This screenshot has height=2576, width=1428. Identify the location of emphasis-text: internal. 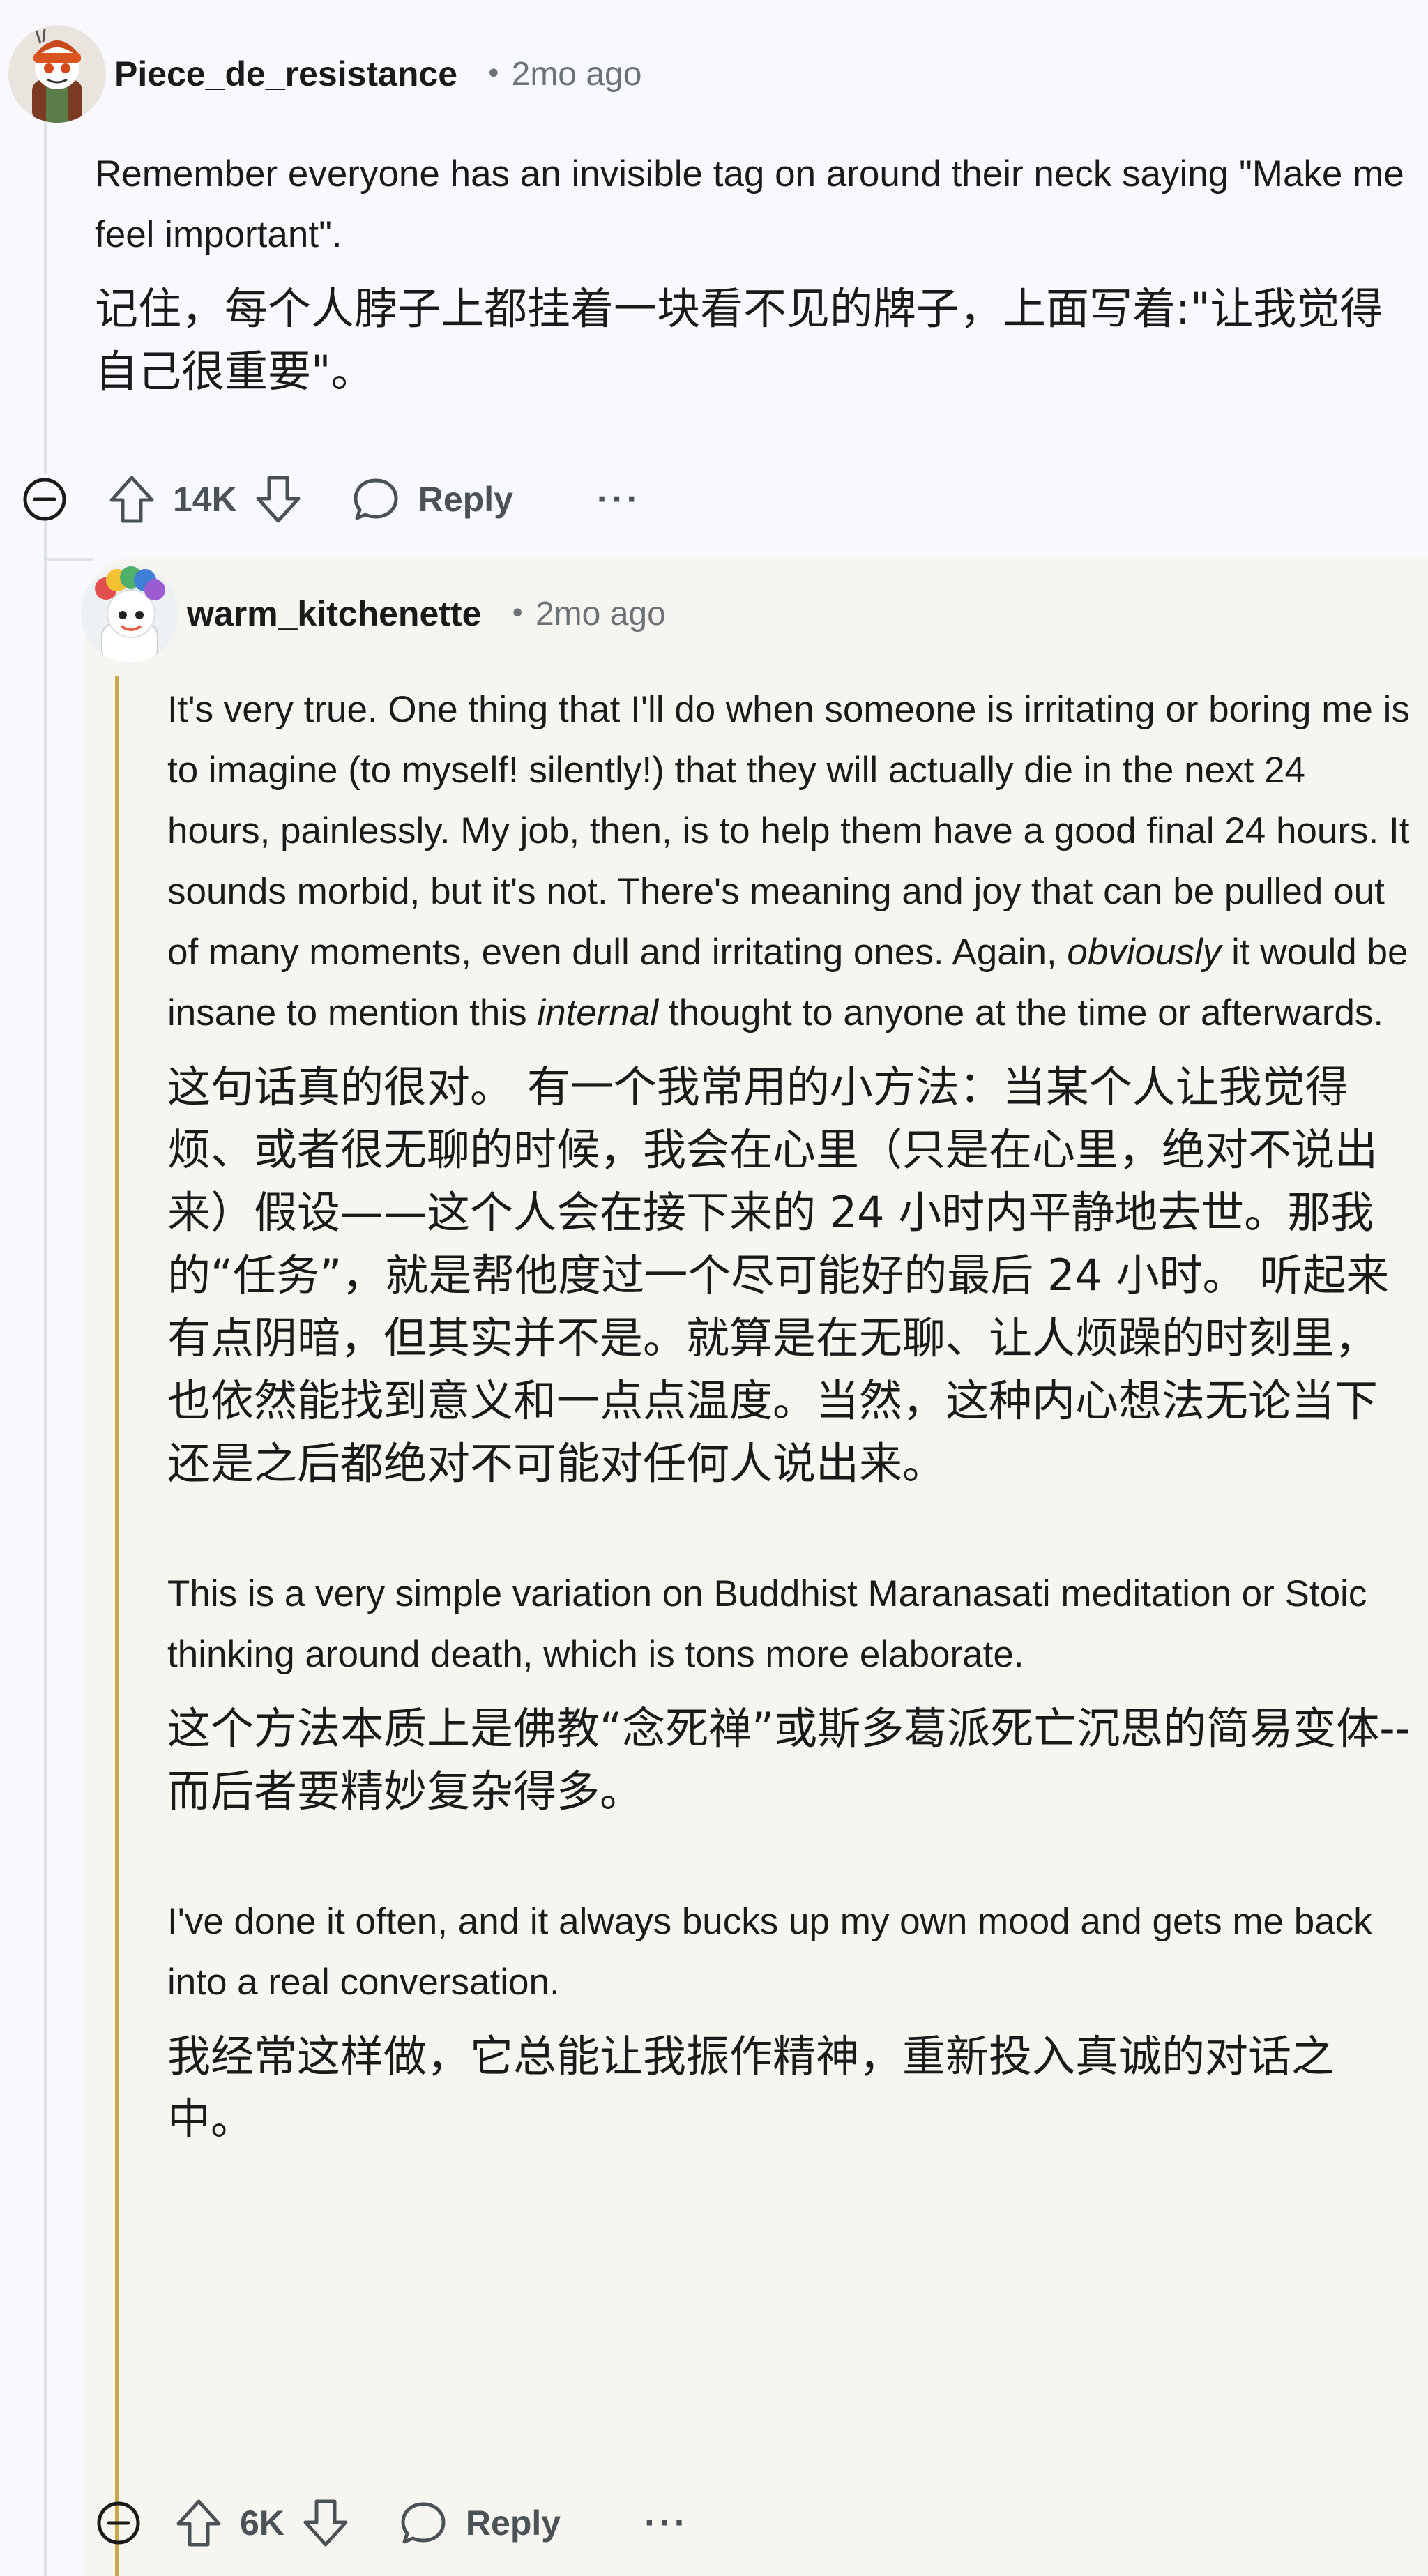
(598, 1012).